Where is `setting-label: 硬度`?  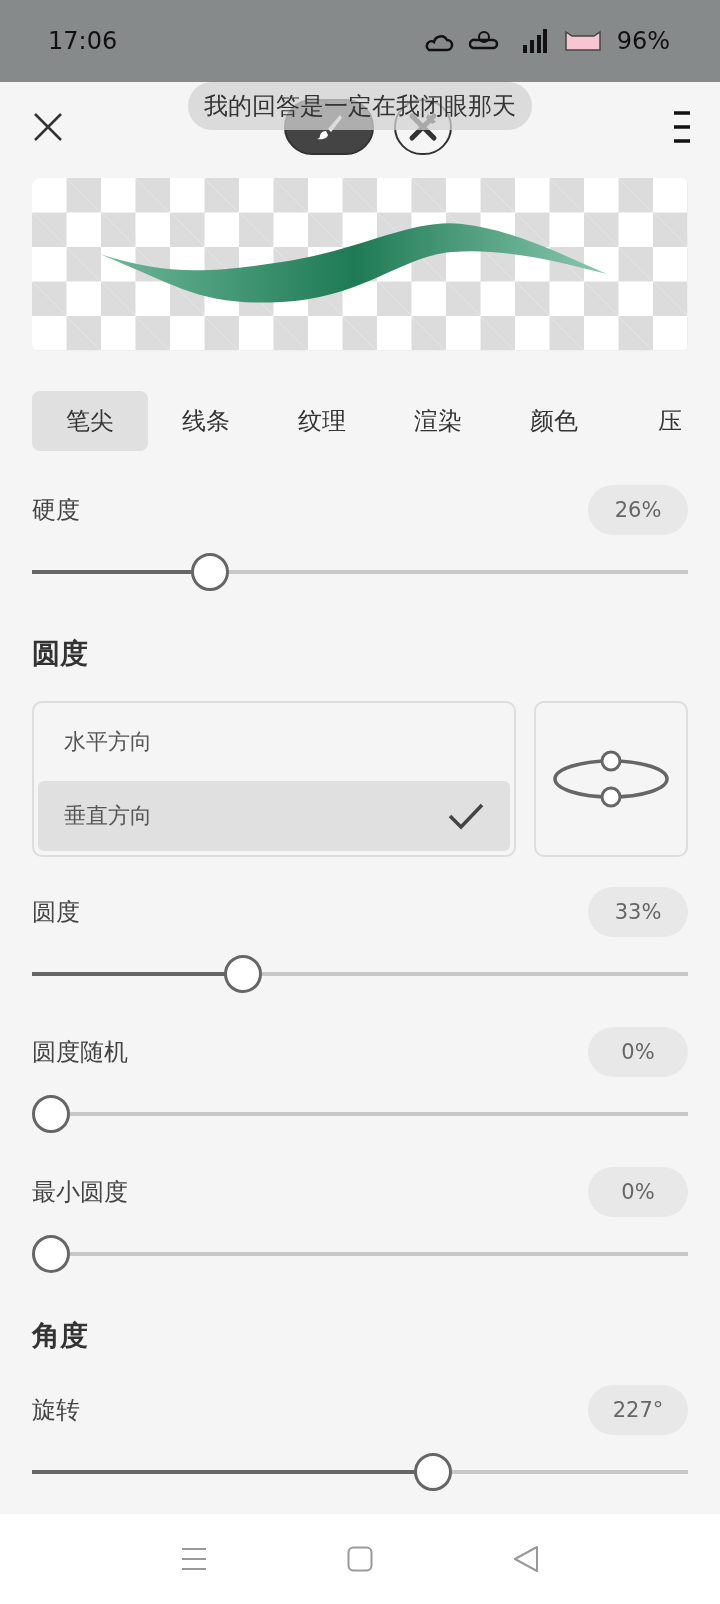 setting-label: 硬度 is located at coordinates (56, 510).